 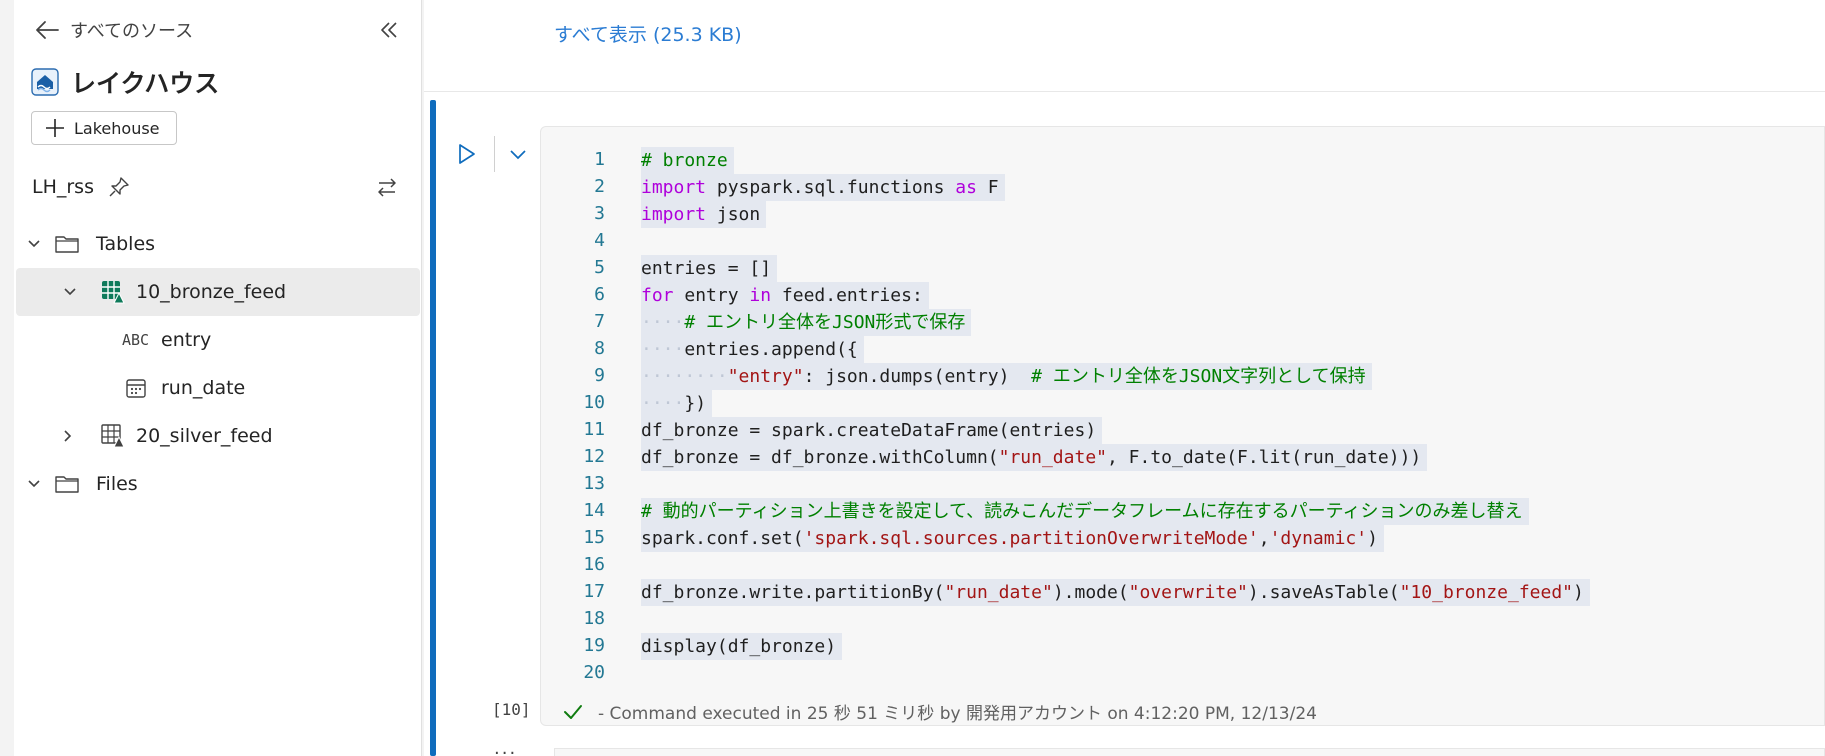 I want to click on line-number: 9, so click(x=599, y=375).